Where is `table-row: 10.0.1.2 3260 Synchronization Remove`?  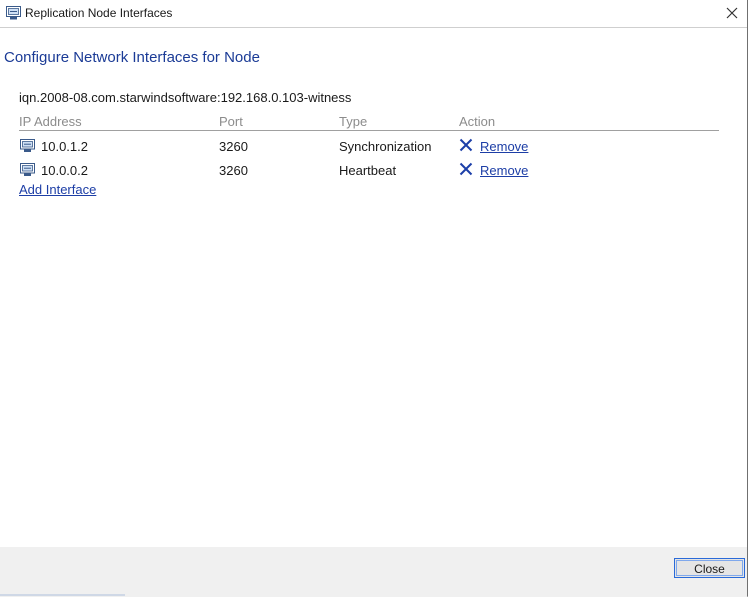 table-row: 10.0.1.2 3260 Synchronization Remove is located at coordinates (373, 147).